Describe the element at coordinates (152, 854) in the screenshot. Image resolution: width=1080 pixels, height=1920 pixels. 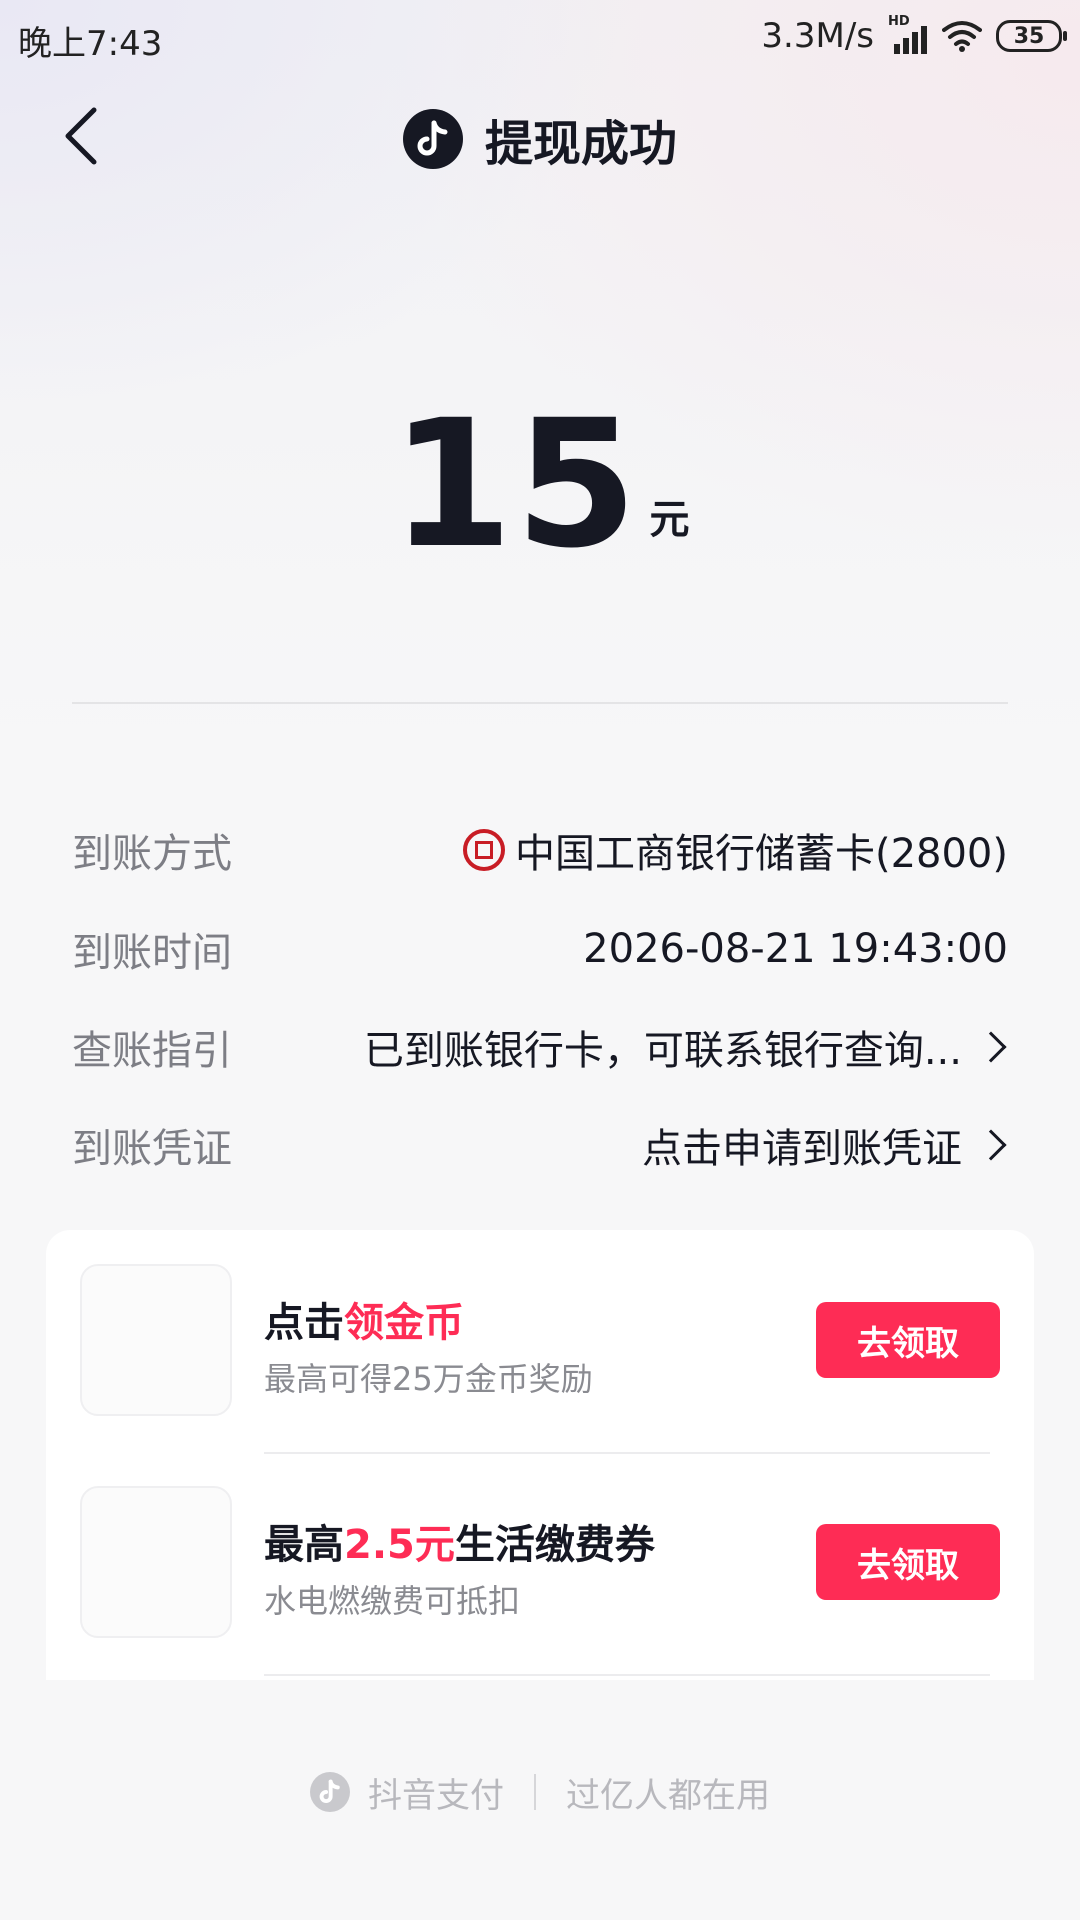
I see `detail-label: 到账方式` at that location.